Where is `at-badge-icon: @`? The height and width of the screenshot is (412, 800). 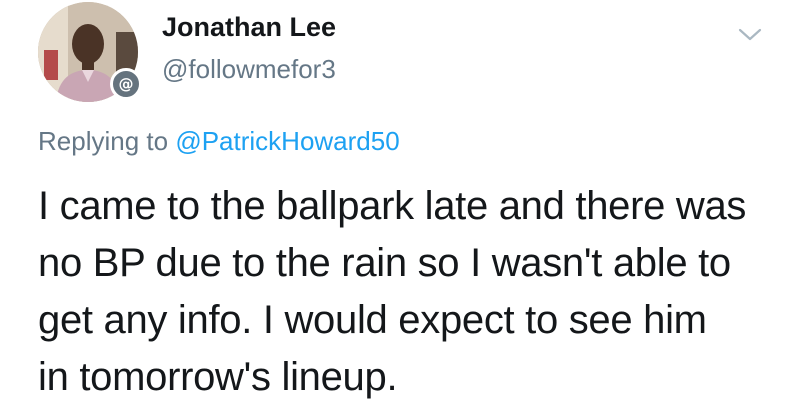
at-badge-icon: @ is located at coordinates (126, 84).